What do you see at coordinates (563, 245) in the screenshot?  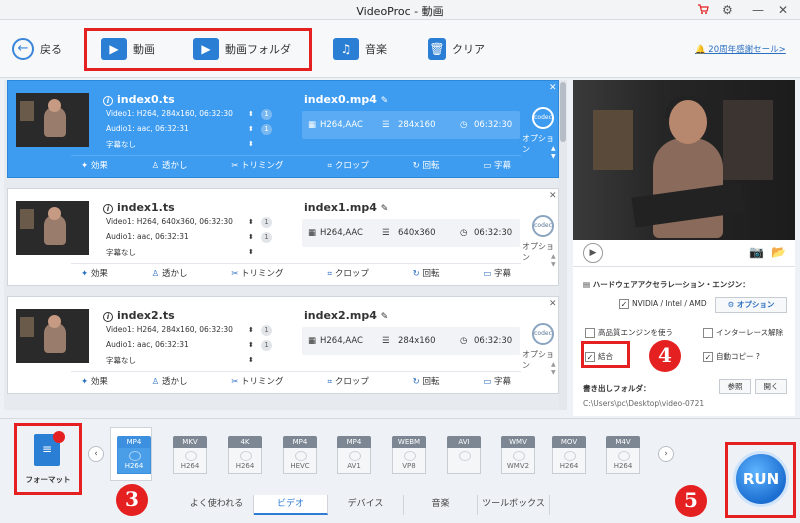 I see `list-scrollbar` at bounding box center [563, 245].